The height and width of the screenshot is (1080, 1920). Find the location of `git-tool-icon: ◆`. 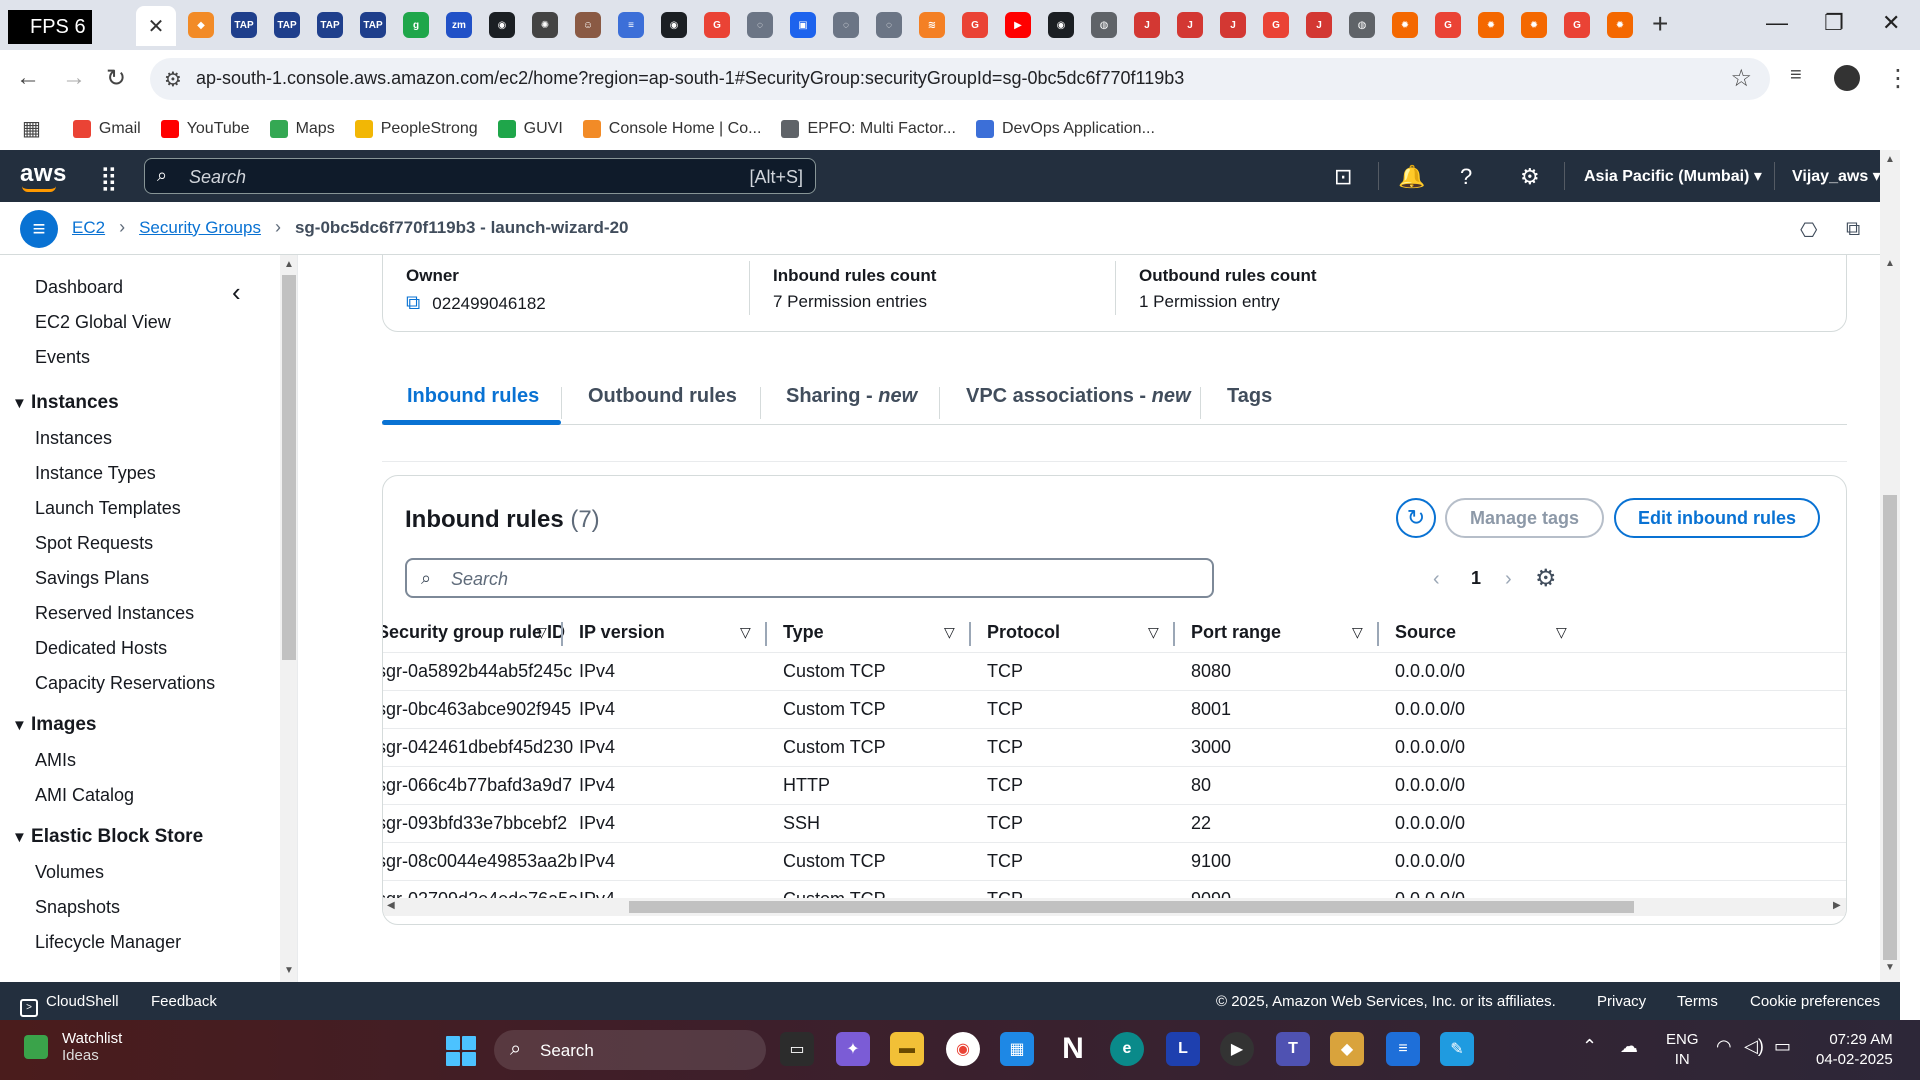

git-tool-icon: ◆ is located at coordinates (1347, 1049).